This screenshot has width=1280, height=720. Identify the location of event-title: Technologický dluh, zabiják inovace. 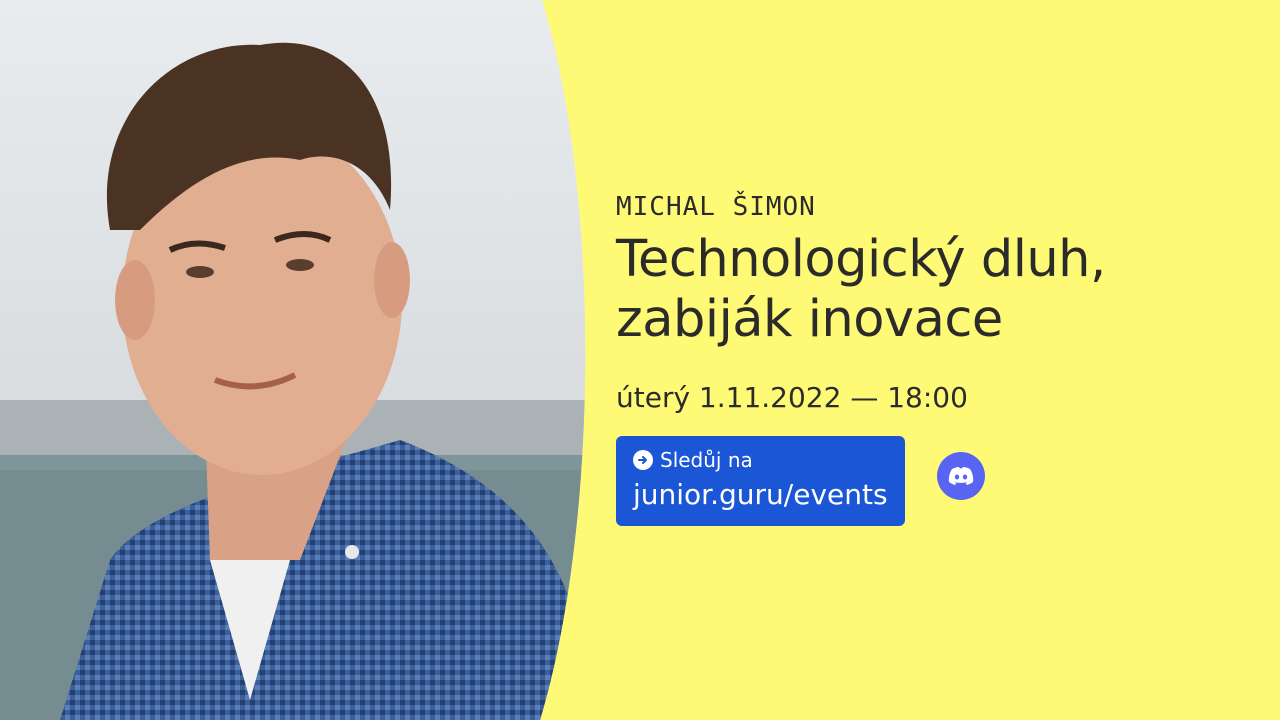
(936, 290).